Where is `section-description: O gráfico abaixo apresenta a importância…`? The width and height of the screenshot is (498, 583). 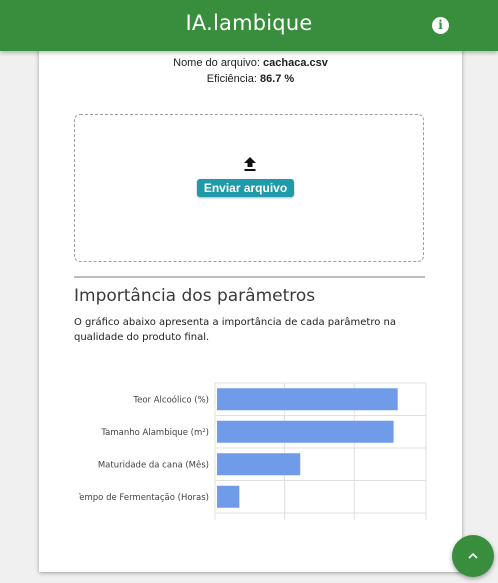
section-description: O gráfico abaixo apresenta a importância… is located at coordinates (235, 330).